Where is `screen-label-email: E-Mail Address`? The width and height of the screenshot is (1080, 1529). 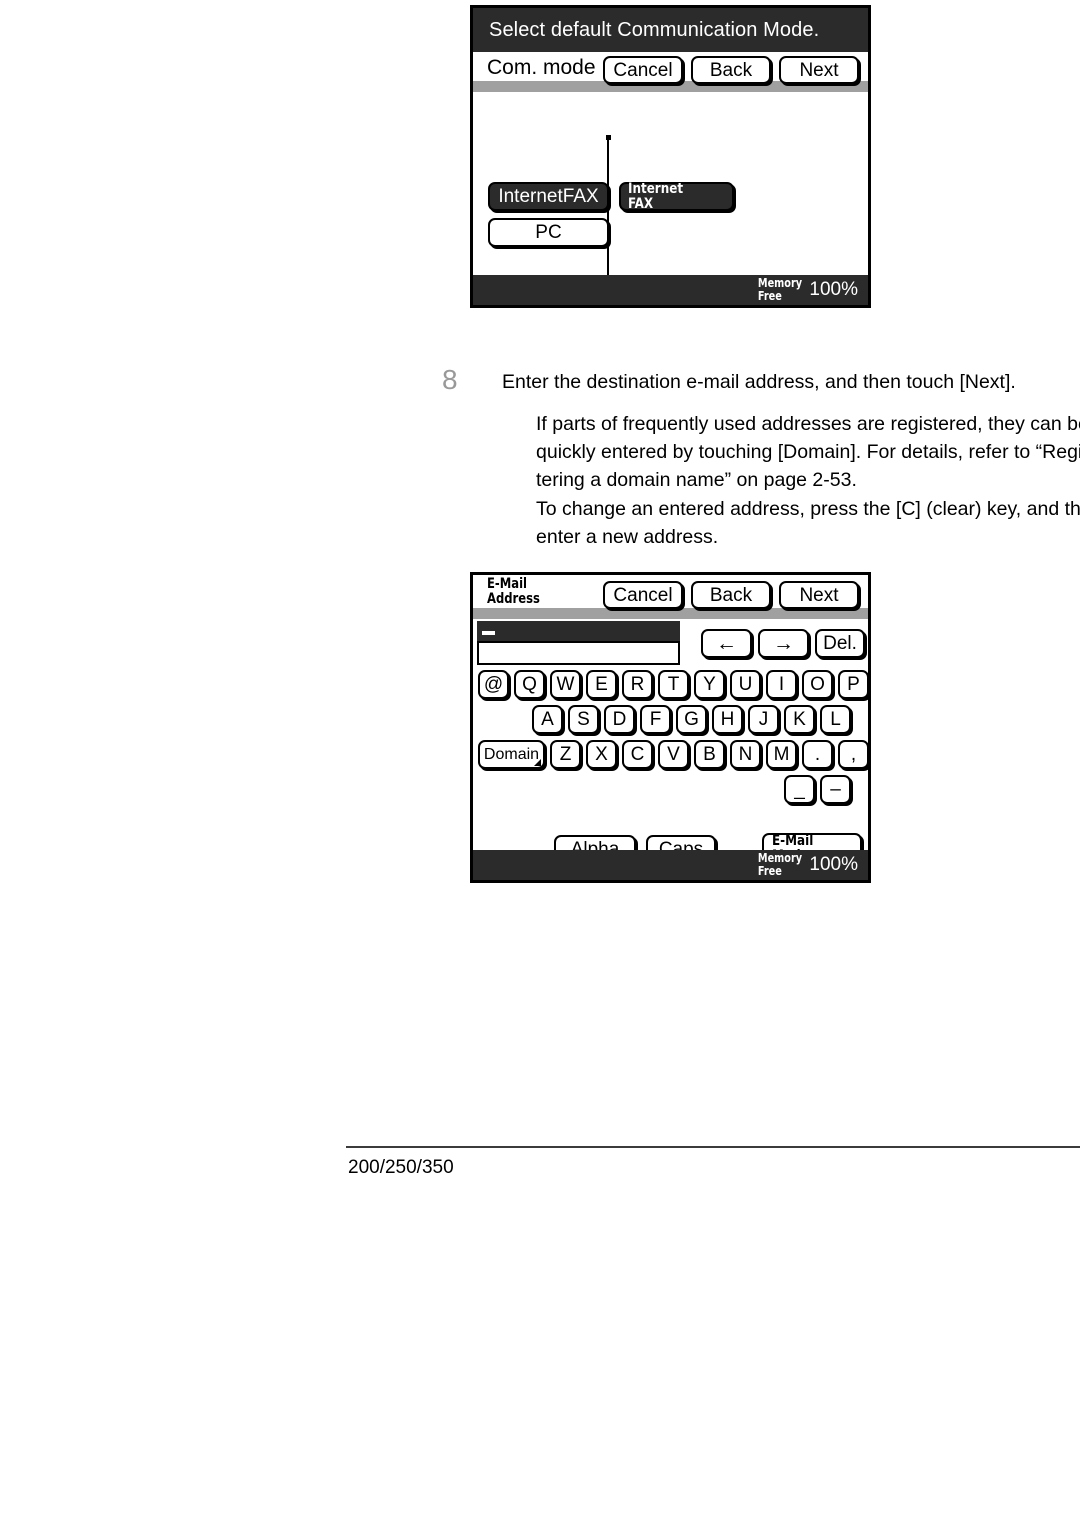 screen-label-email: E-Mail Address is located at coordinates (513, 592).